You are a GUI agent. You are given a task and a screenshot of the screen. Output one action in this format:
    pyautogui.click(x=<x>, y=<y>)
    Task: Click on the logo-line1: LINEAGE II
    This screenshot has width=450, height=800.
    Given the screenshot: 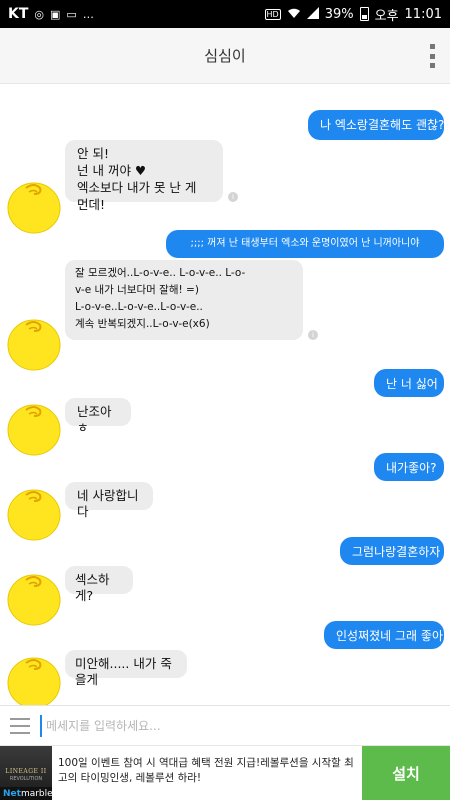 What is the action you would take?
    pyautogui.click(x=26, y=771)
    